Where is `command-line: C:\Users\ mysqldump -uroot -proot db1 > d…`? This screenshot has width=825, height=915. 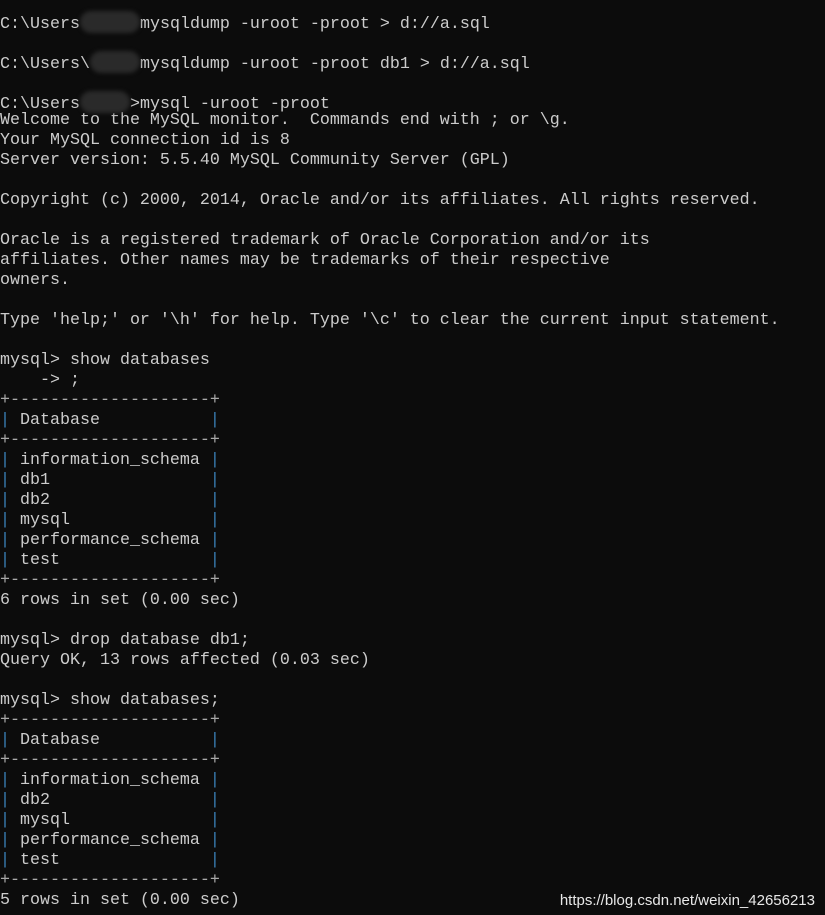
command-line: C:\Users\ mysqldump -uroot -proot db1 > d… is located at coordinates (390, 62).